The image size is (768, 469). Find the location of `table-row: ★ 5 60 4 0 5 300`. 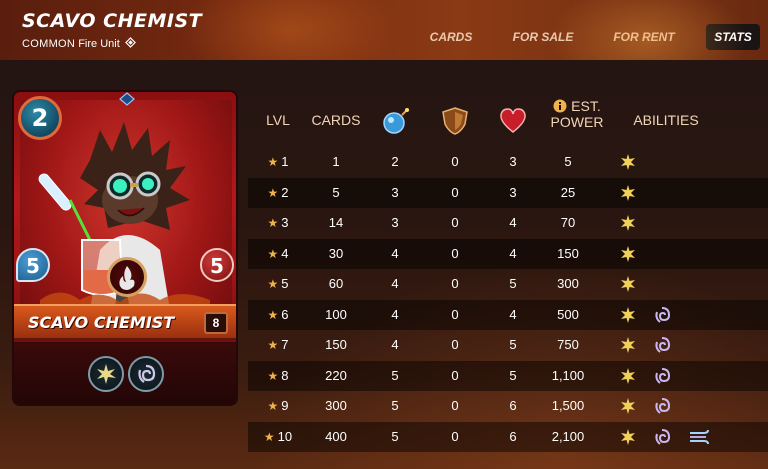

table-row: ★ 5 60 4 0 5 300 is located at coordinates (508, 284).